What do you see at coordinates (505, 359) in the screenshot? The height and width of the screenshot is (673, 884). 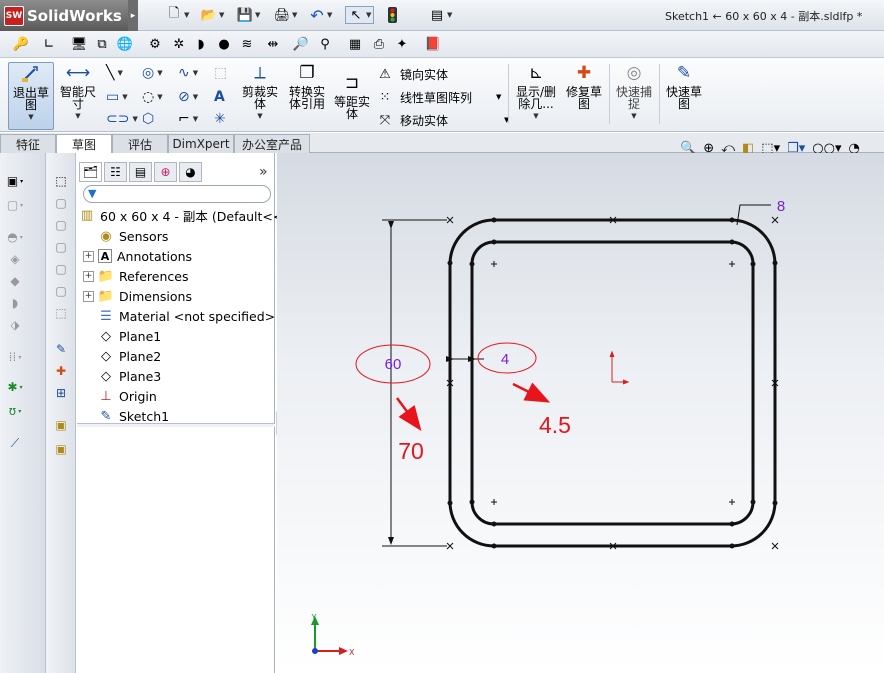 I see `dimension-4-value: 4` at bounding box center [505, 359].